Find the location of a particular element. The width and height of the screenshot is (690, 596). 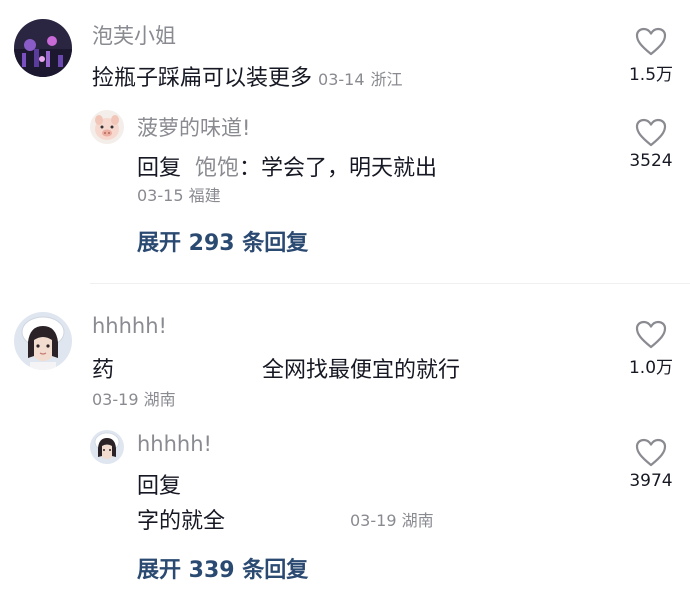

like-button: 1.0万 is located at coordinates (651, 349).